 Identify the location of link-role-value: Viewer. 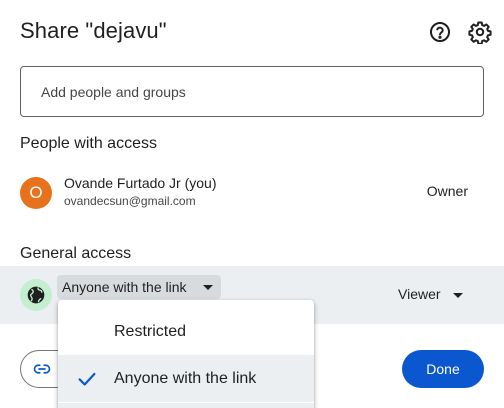
(419, 294).